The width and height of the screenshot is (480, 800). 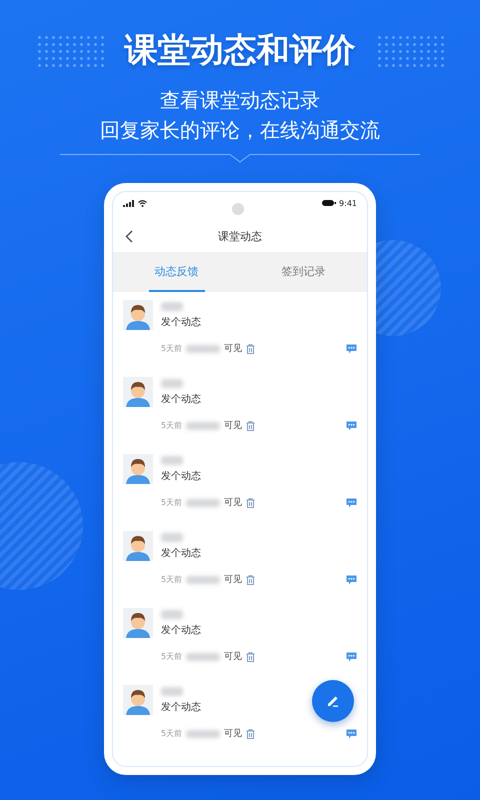 I want to click on signal-icon, so click(x=129, y=203).